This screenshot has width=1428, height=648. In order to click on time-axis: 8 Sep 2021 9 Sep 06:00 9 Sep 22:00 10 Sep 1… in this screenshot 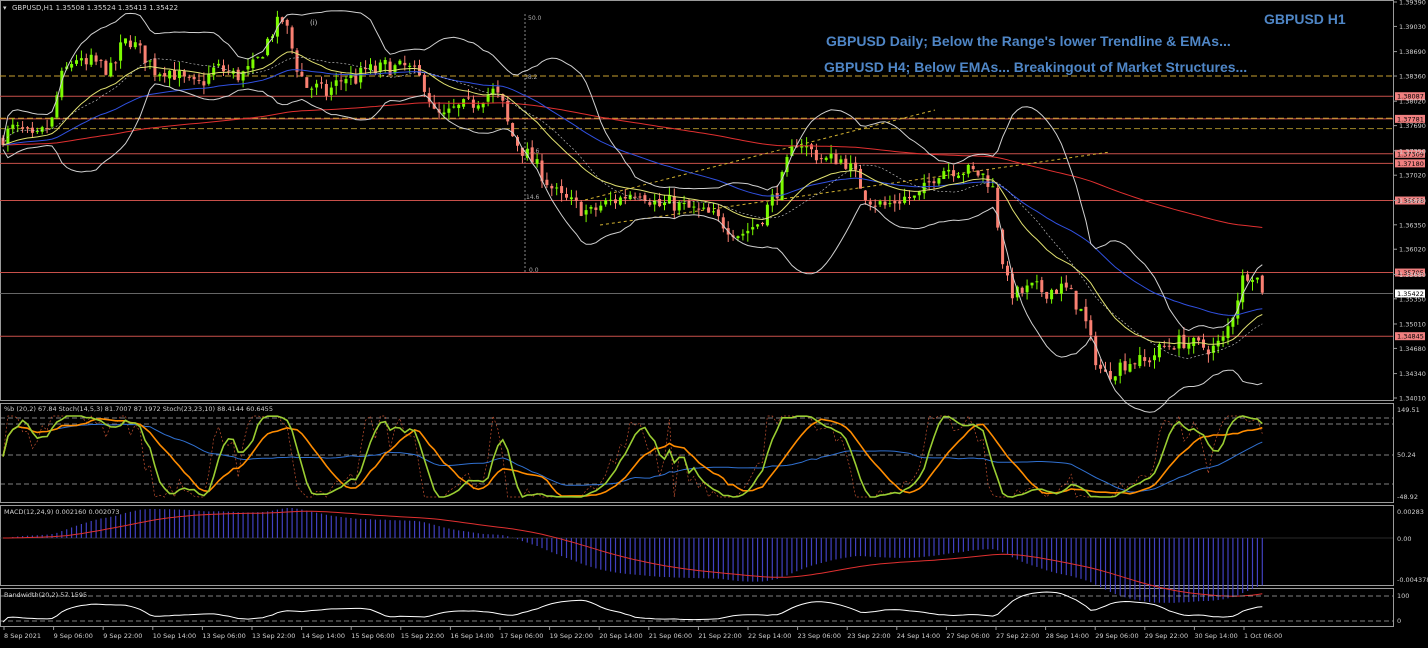, I will do `click(642, 633)`.